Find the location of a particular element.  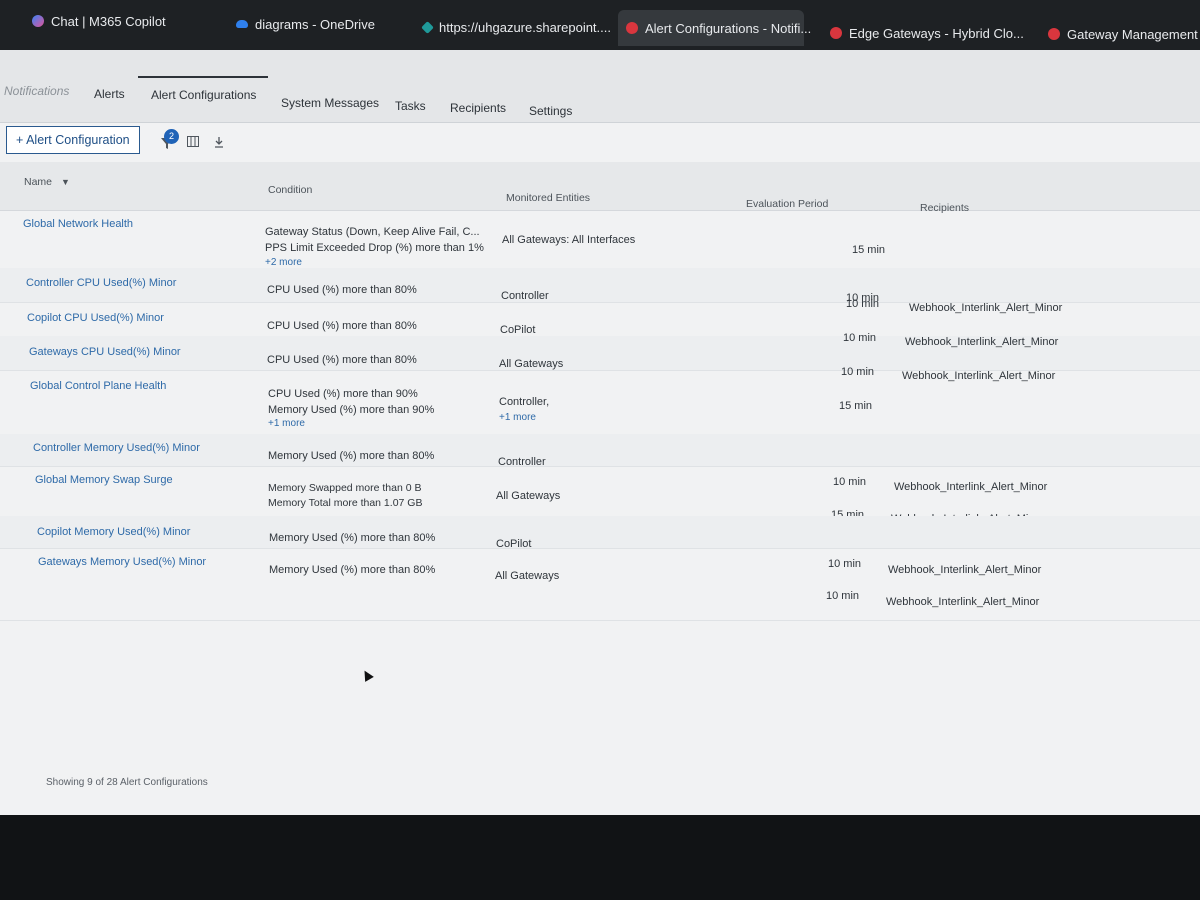

browser-tab-onedrive: diagrams - OneDrive is located at coordinates (318, 24).